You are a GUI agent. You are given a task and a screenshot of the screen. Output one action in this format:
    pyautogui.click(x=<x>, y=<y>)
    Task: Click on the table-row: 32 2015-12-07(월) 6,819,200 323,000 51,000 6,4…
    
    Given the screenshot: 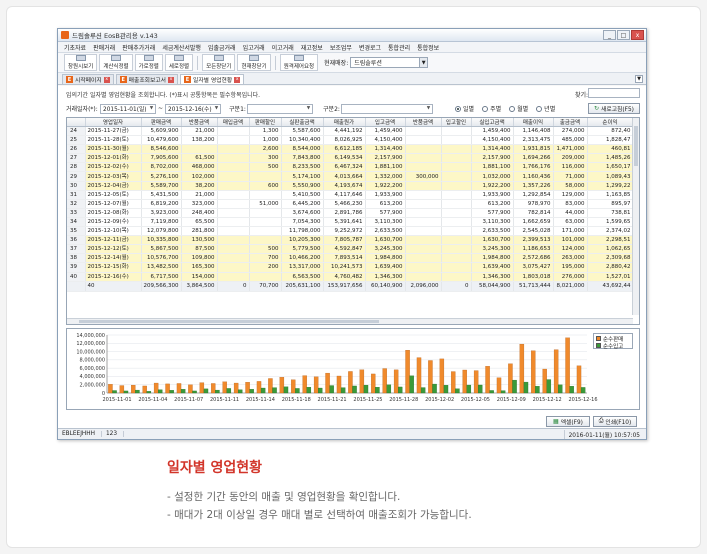 What is the action you would take?
    pyautogui.click(x=350, y=204)
    